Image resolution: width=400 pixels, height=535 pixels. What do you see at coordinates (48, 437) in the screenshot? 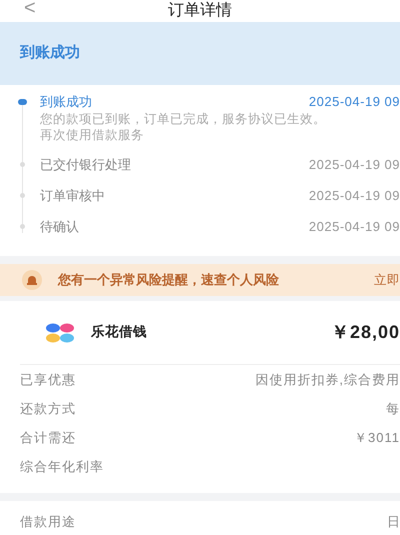
I see `row-label: 合计需还` at bounding box center [48, 437].